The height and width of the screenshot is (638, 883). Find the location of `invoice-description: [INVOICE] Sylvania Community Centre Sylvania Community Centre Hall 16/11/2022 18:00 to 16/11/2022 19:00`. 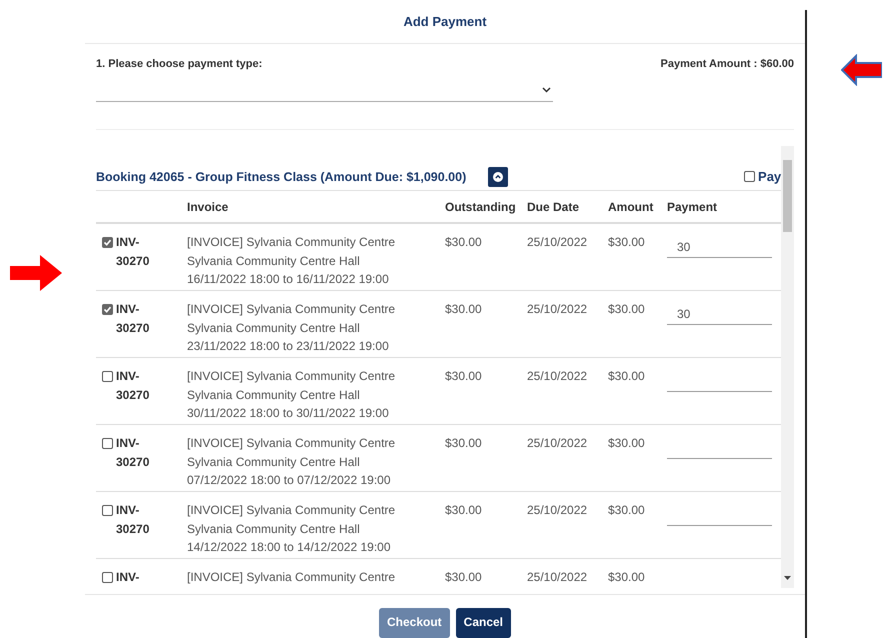

invoice-description: [INVOICE] Sylvania Community Centre Sylvania Community Centre Hall 16/11/2022 18:00 to 16/11/2022 19:00 is located at coordinates (291, 261).